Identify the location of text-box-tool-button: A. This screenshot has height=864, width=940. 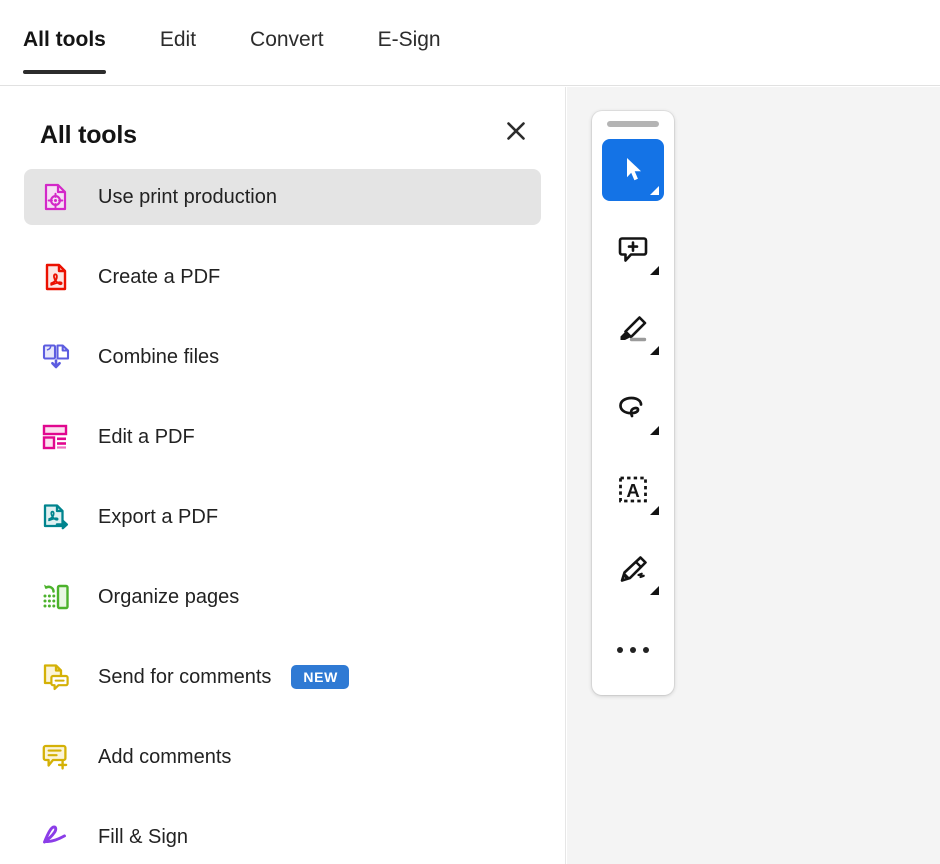
(633, 490).